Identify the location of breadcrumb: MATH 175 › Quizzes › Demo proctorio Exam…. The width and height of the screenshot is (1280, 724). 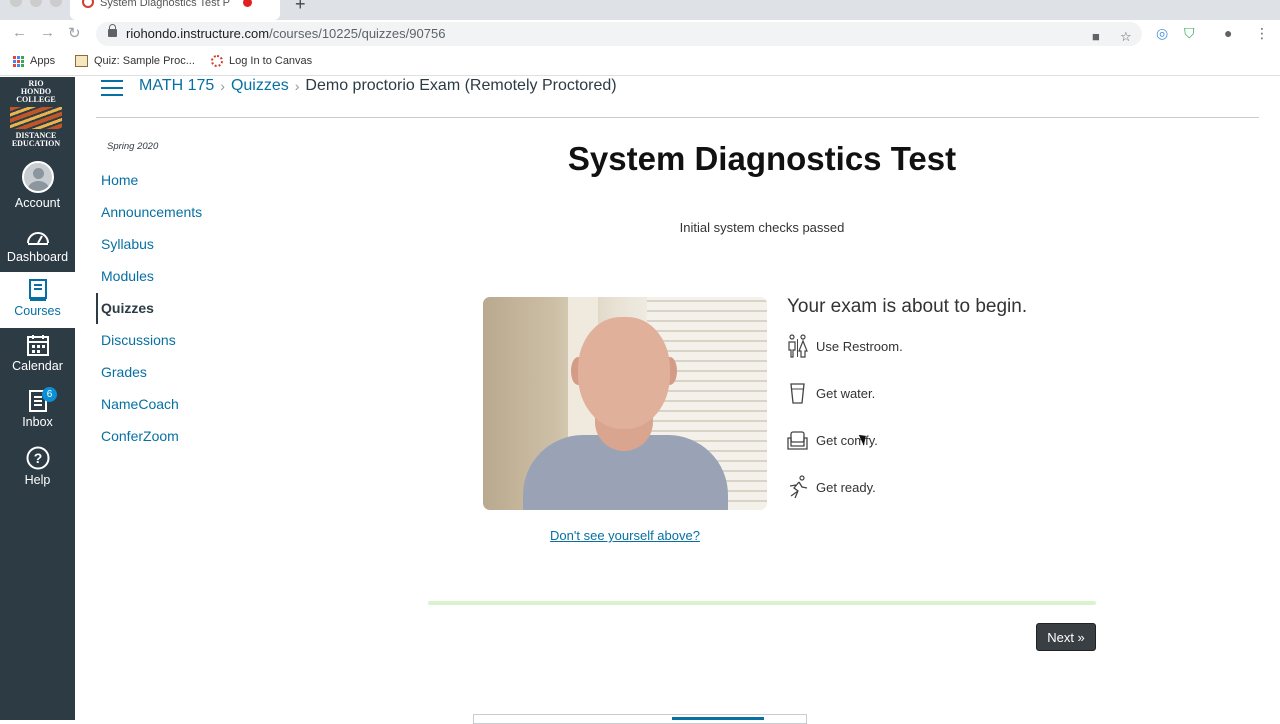
(378, 86).